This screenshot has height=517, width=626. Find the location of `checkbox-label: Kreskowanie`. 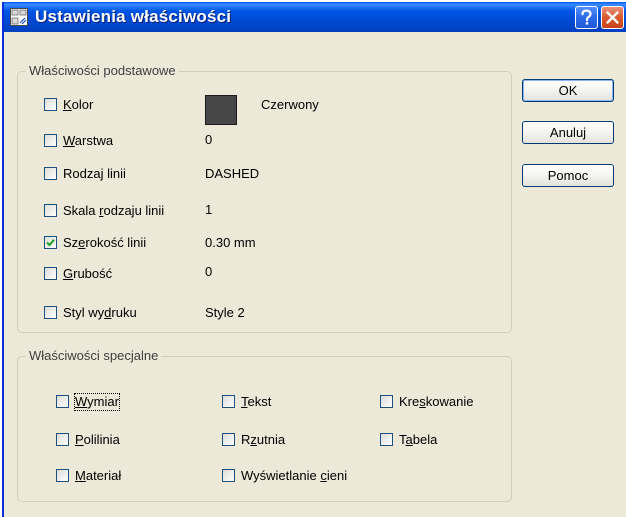

checkbox-label: Kreskowanie is located at coordinates (436, 402).